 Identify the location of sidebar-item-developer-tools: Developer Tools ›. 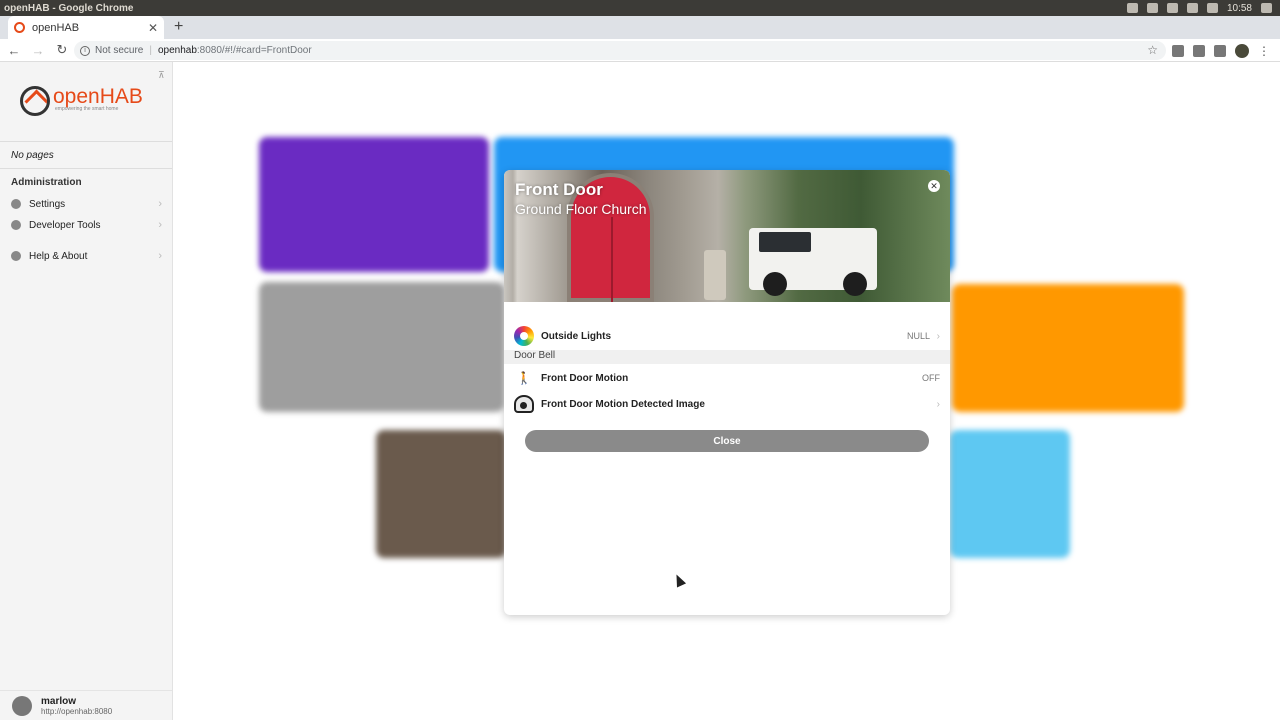
(86, 225).